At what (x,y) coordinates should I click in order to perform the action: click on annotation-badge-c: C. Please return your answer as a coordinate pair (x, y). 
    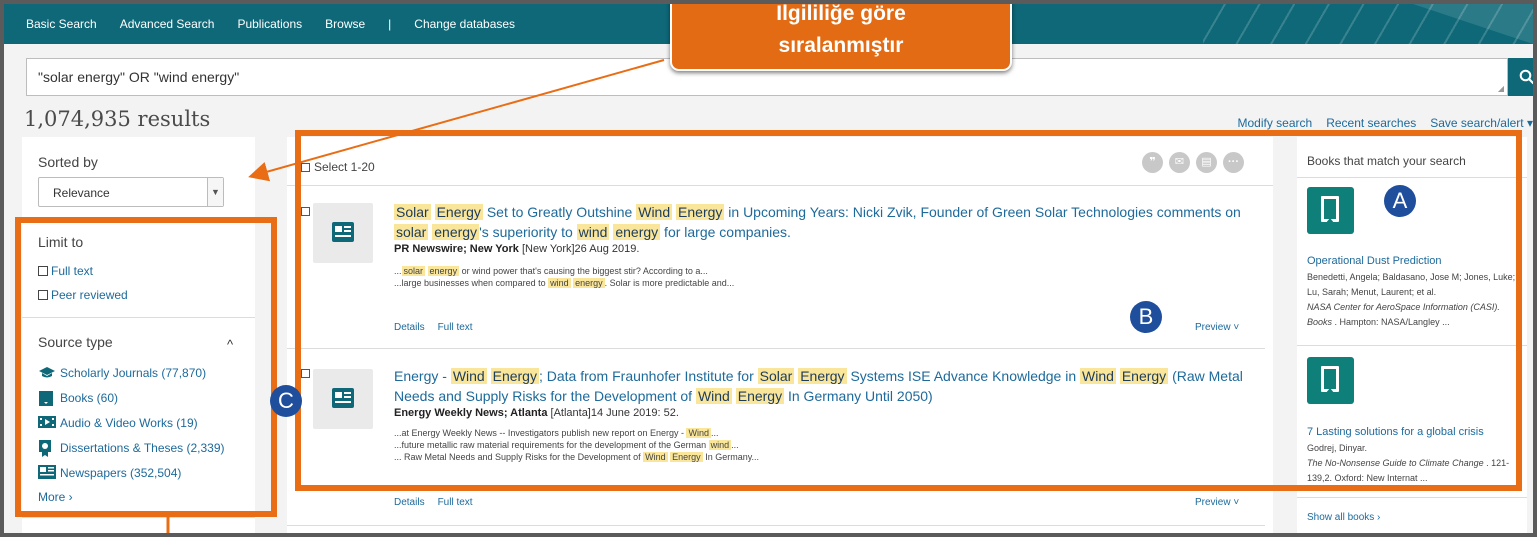
    Looking at the image, I should click on (286, 401).